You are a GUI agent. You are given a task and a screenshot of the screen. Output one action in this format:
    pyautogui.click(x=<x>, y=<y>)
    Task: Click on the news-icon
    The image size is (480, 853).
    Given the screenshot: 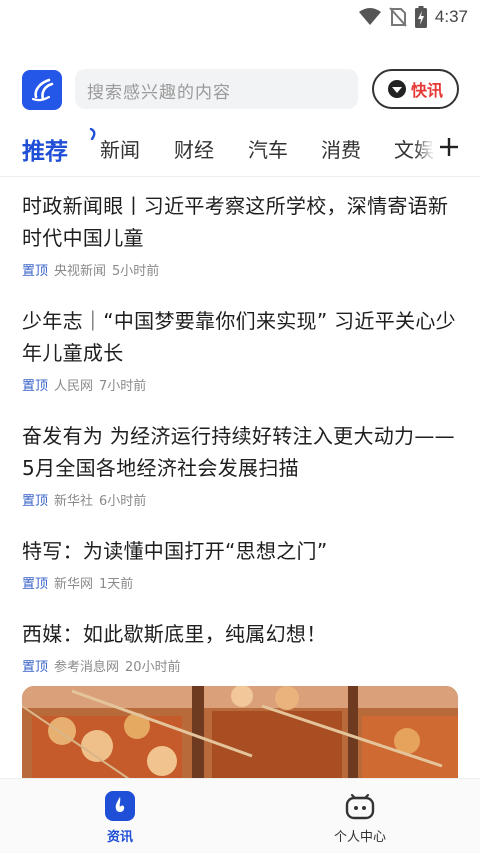 What is the action you would take?
    pyautogui.click(x=120, y=806)
    